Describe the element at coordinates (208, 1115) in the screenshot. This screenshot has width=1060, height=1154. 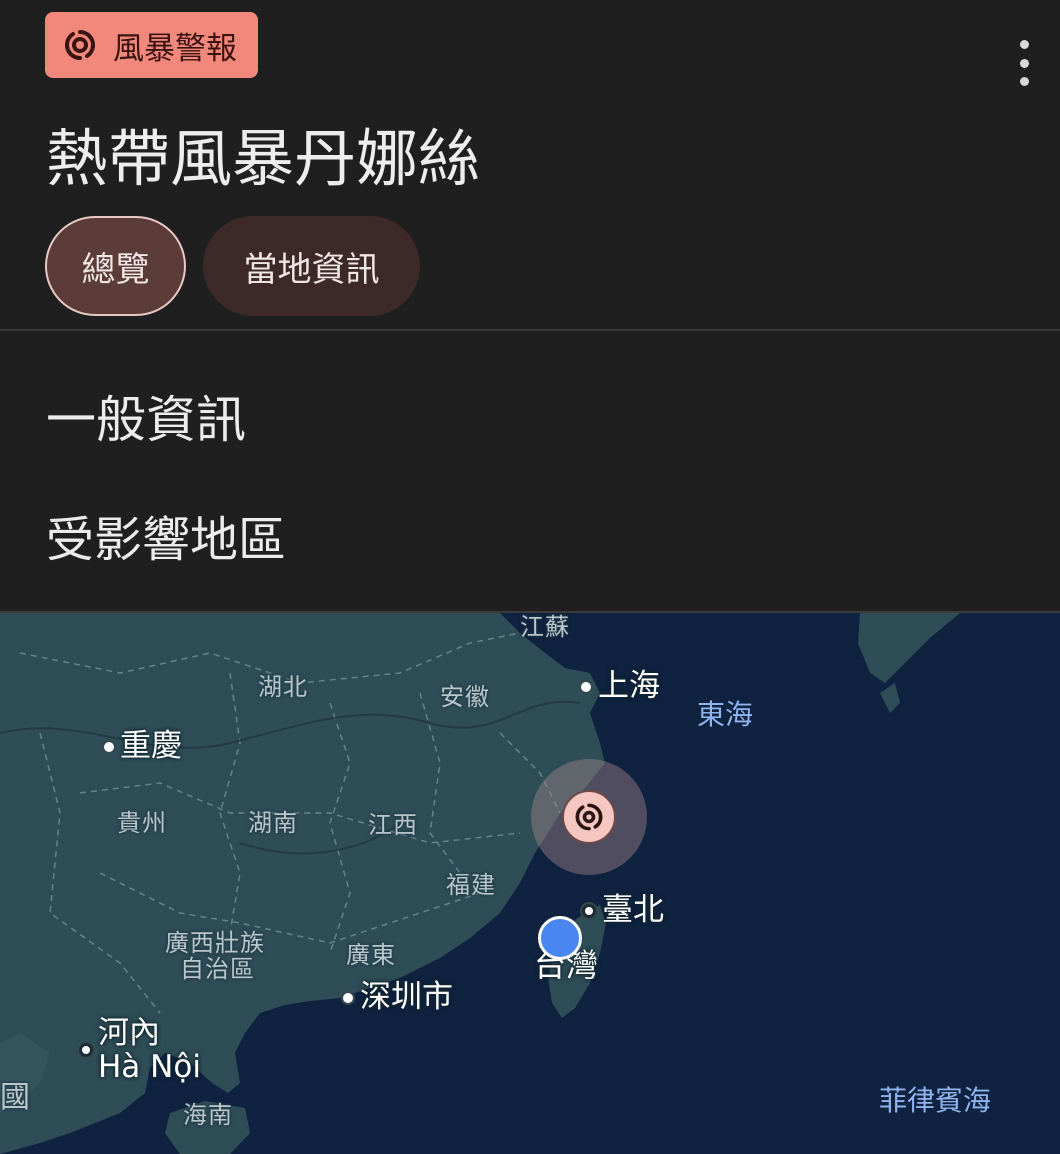
I see `map-label-hainan: 海南` at that location.